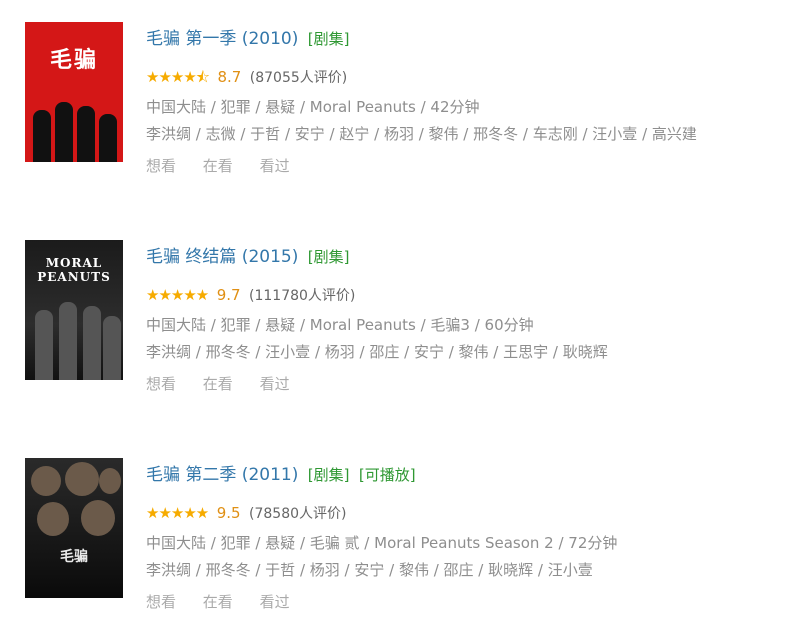  What do you see at coordinates (74, 270) in the screenshot?
I see `poster-title: MORAL PEANUTS` at bounding box center [74, 270].